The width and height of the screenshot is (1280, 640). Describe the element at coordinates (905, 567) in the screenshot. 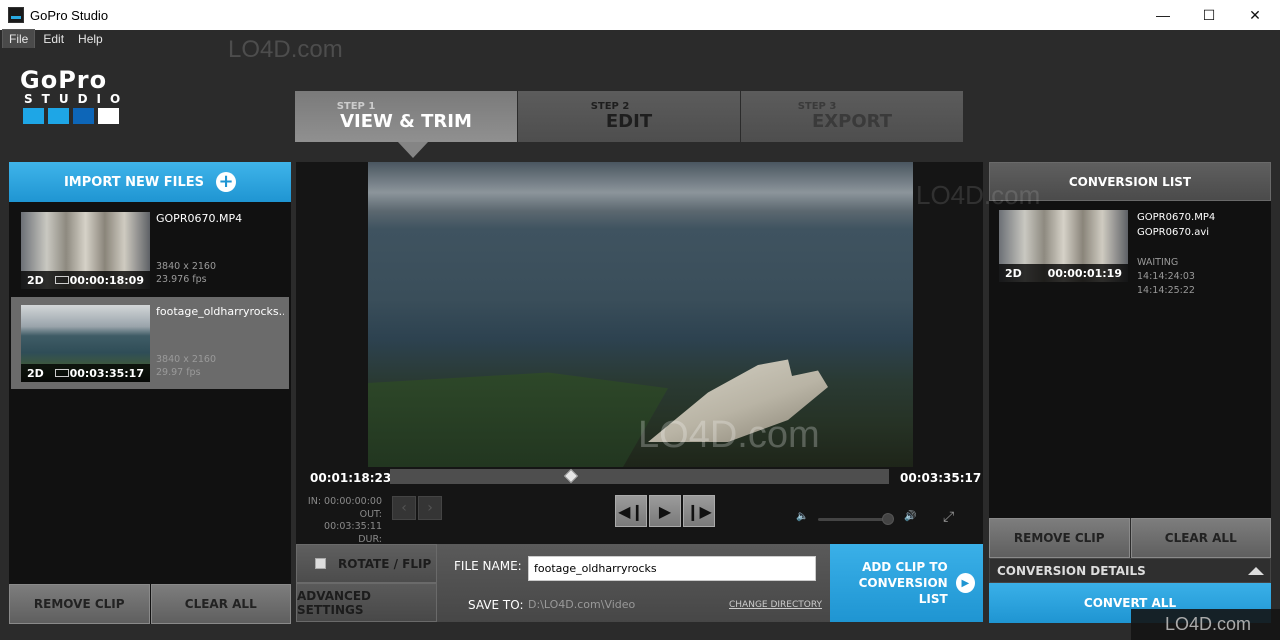

I see `add-clip-line1: ADD CLIP TO` at that location.